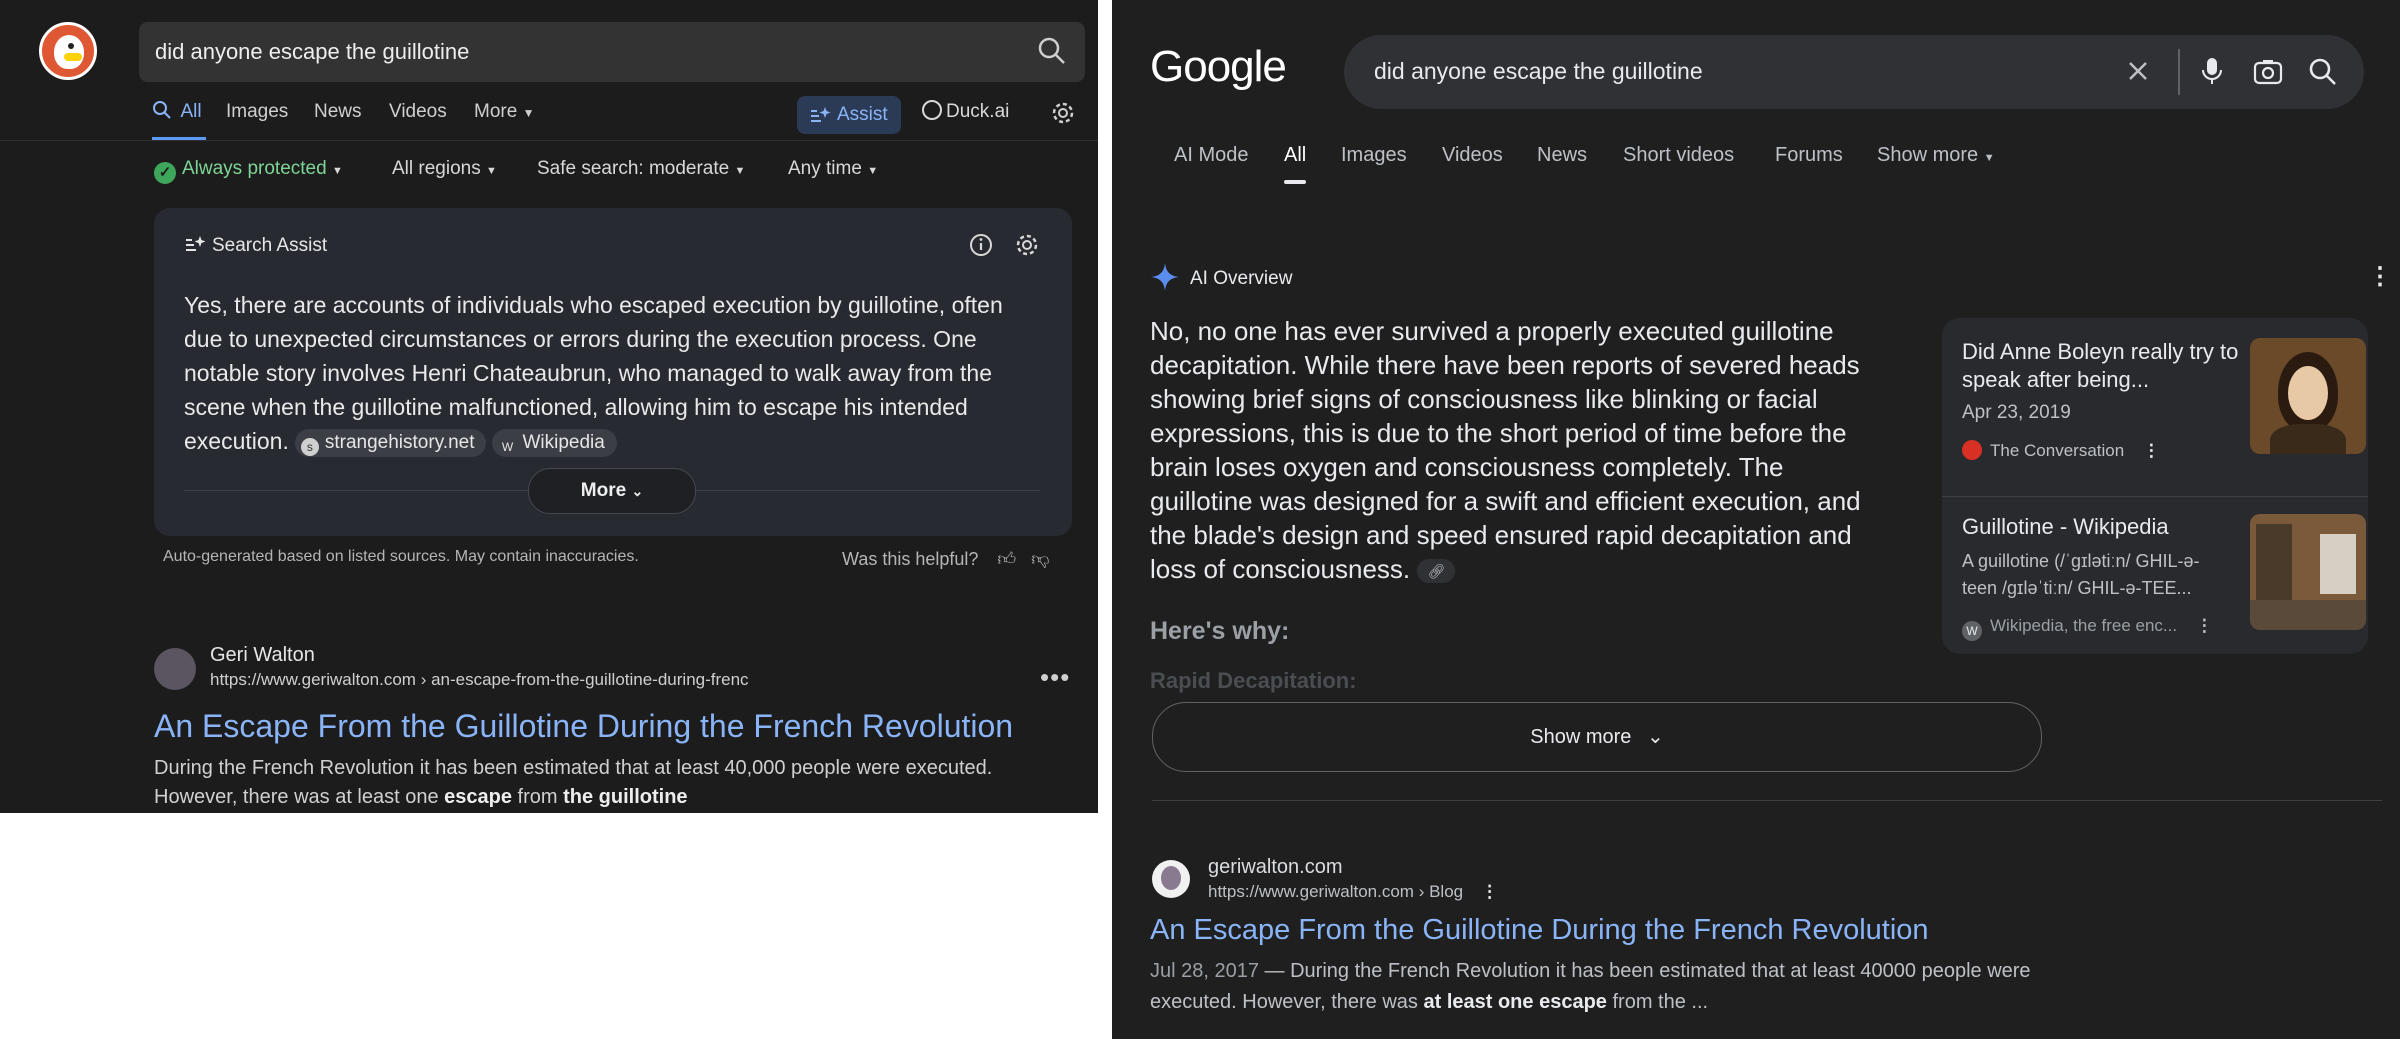 Image resolution: width=2400 pixels, height=1039 pixels. Describe the element at coordinates (1171, 879) in the screenshot. I see `site-favicon` at that location.